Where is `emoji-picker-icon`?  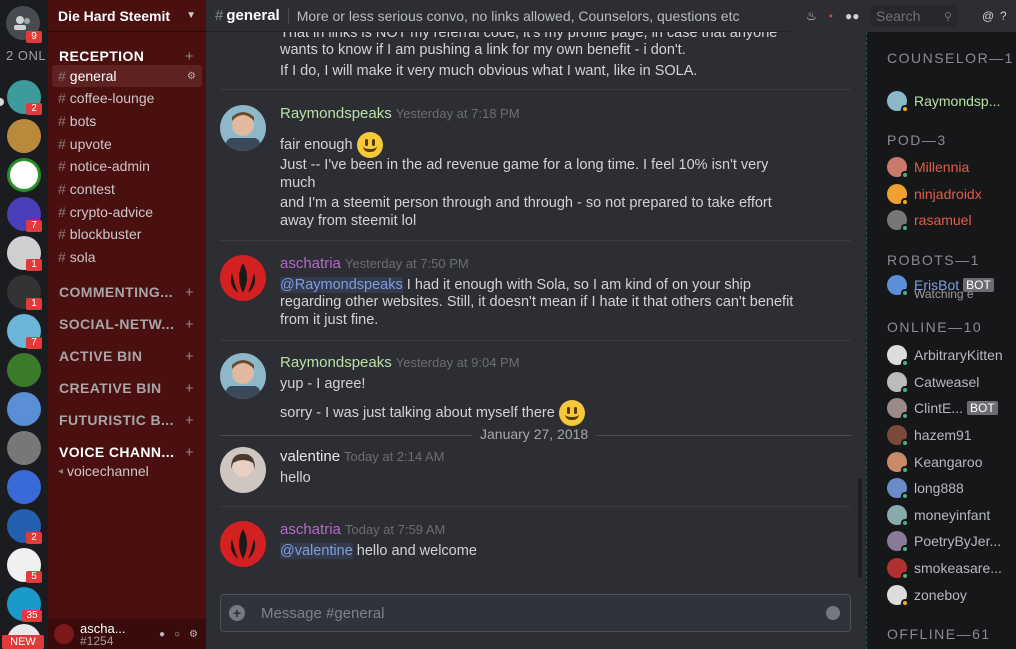 emoji-picker-icon is located at coordinates (833, 613).